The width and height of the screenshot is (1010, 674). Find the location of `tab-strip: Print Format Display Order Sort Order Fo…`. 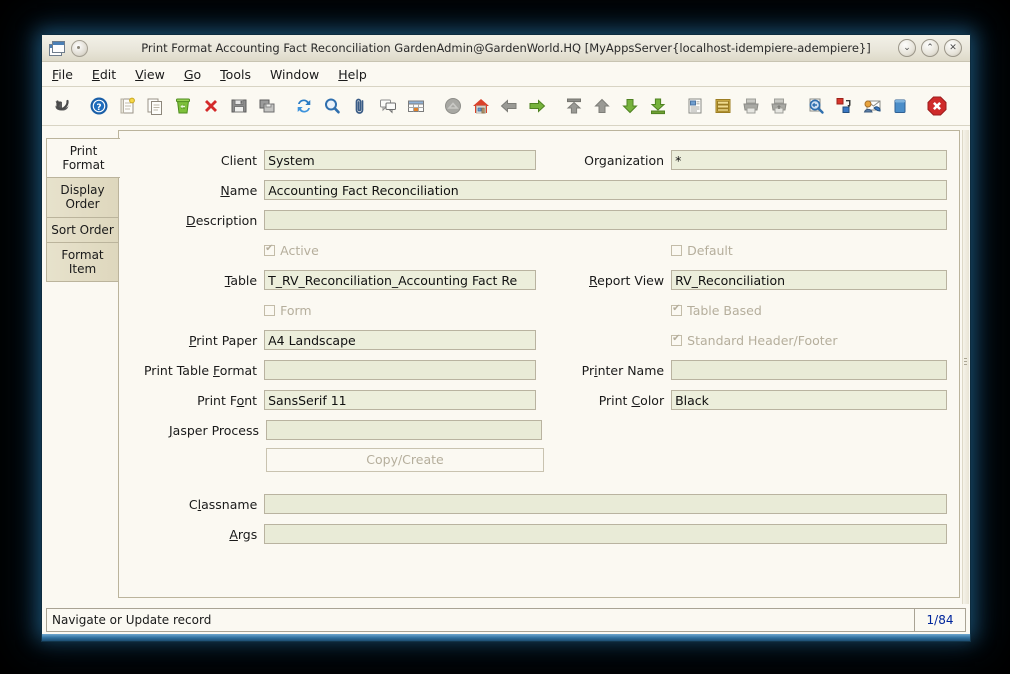

tab-strip: Print Format Display Order Sort Order Fo… is located at coordinates (83, 369).